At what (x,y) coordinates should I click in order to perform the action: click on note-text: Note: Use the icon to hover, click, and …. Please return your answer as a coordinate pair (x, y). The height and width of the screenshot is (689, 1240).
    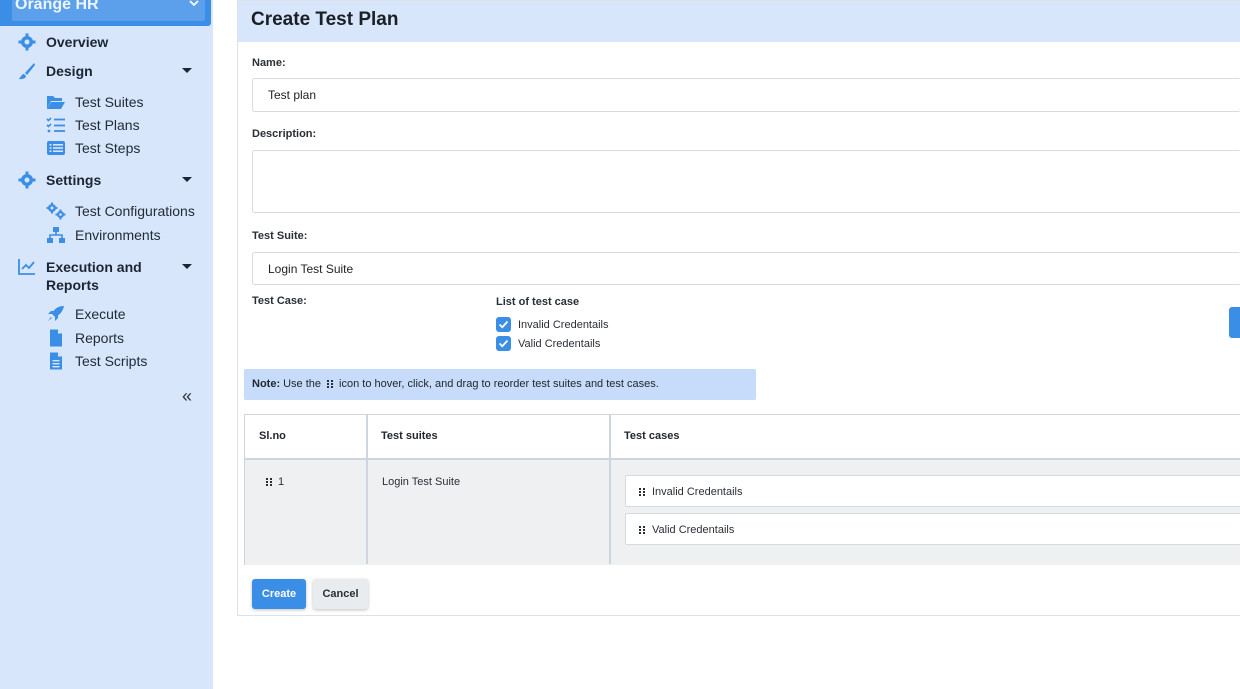
    Looking at the image, I should click on (455, 384).